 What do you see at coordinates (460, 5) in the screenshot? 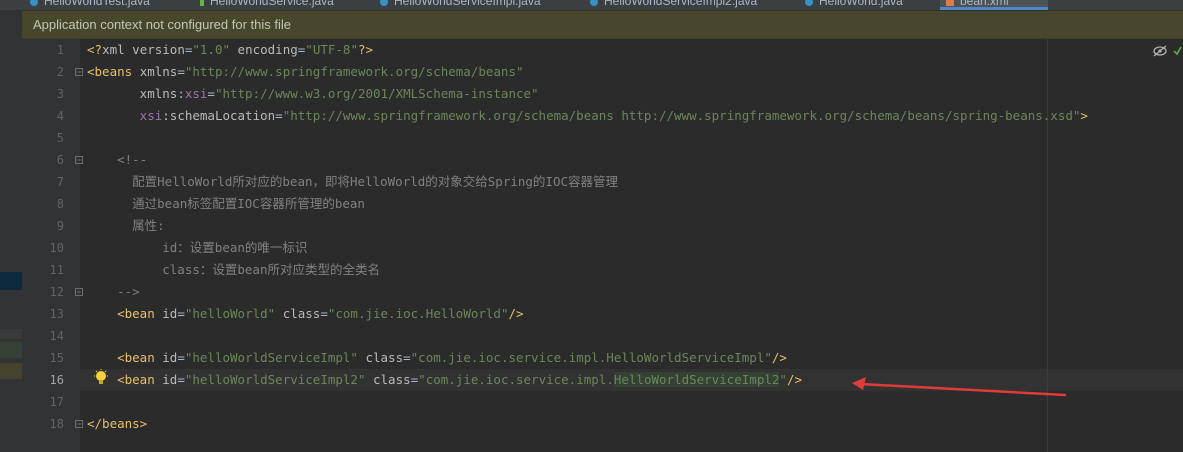
I see `tab-helloworldserviceimpl: HelloWorldServiceImpl.java` at bounding box center [460, 5].